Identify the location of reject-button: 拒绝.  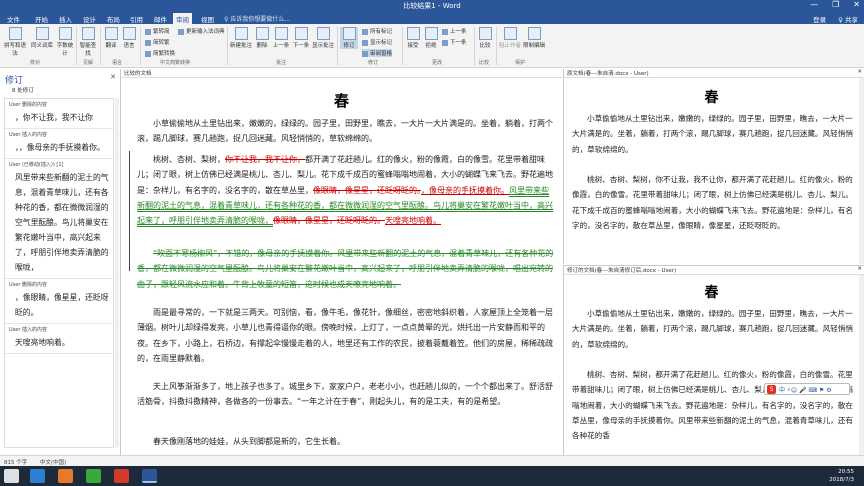
(431, 38).